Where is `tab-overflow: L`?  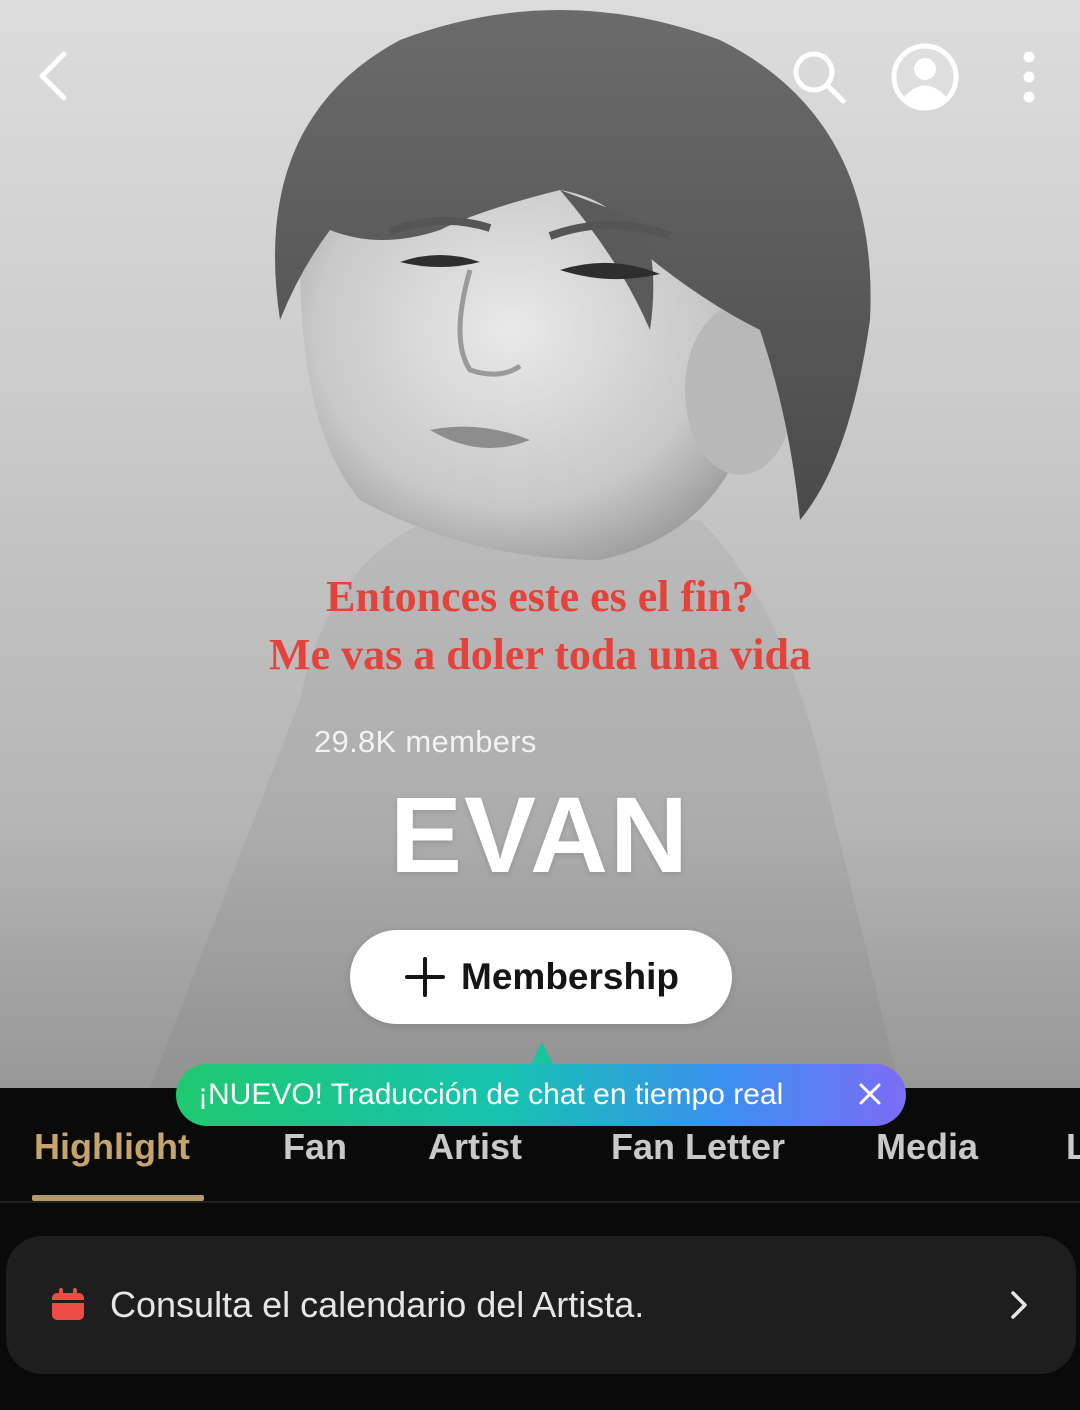 tab-overflow: L is located at coordinates (1073, 1147).